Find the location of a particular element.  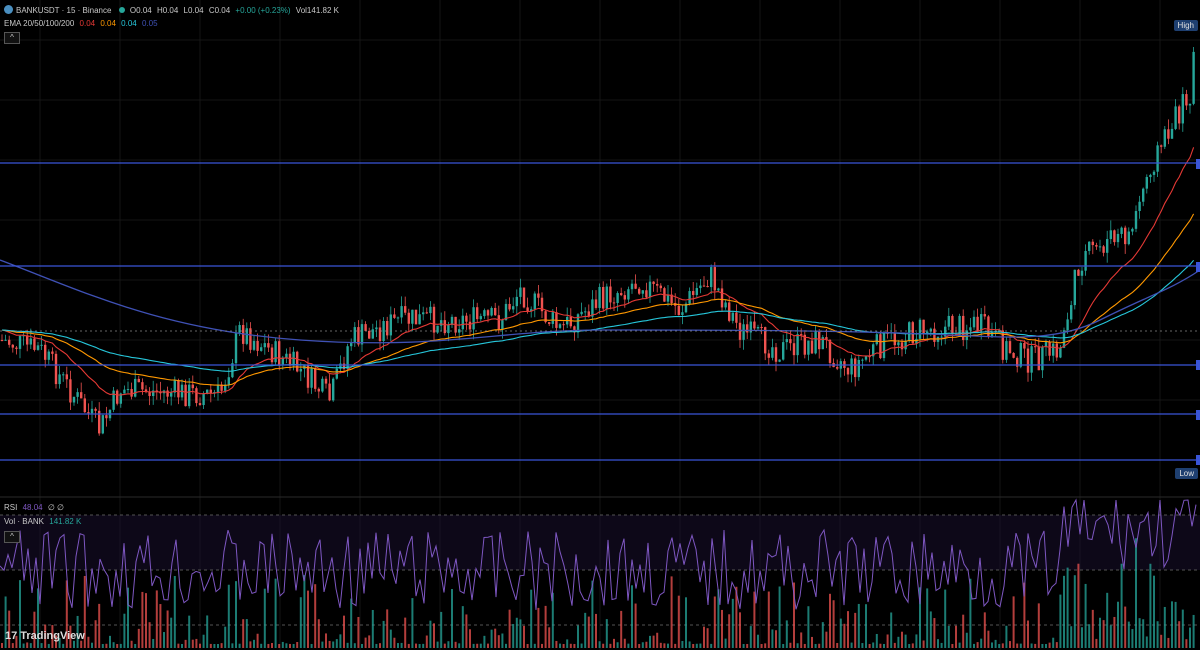

volume-legend: Vol · BANK 141.82 K is located at coordinates (44, 522).